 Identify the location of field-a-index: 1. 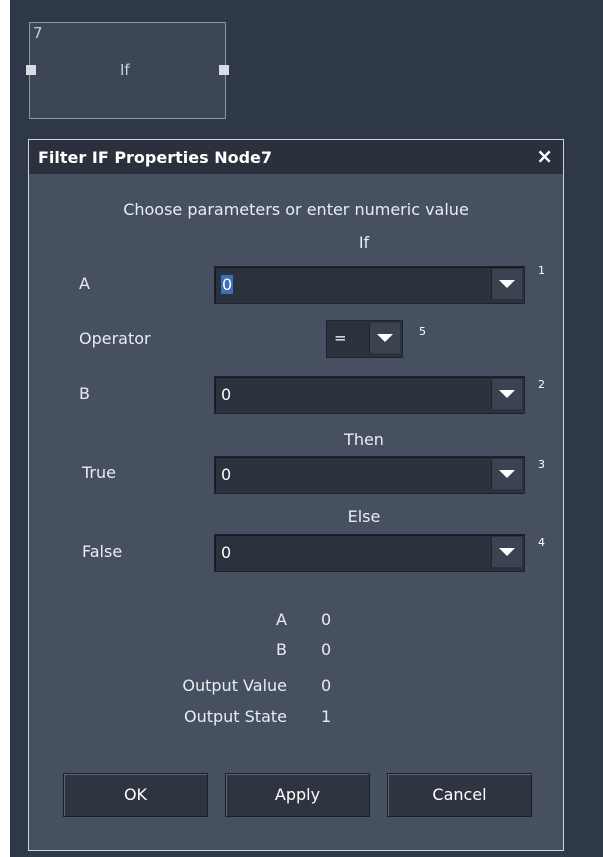
(541, 270).